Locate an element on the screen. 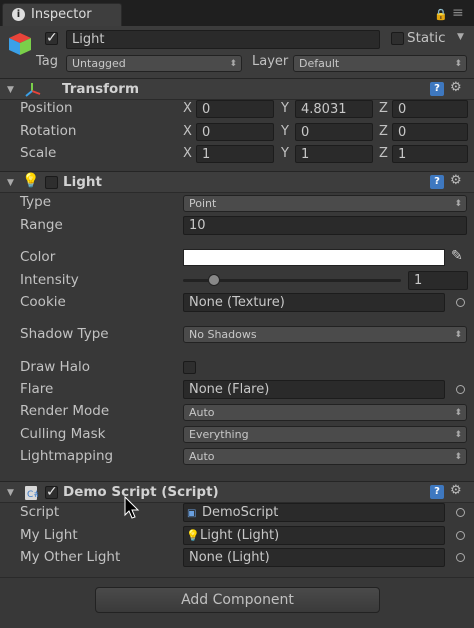 The height and width of the screenshot is (628, 474). tag-label: Tag is located at coordinates (47, 61).